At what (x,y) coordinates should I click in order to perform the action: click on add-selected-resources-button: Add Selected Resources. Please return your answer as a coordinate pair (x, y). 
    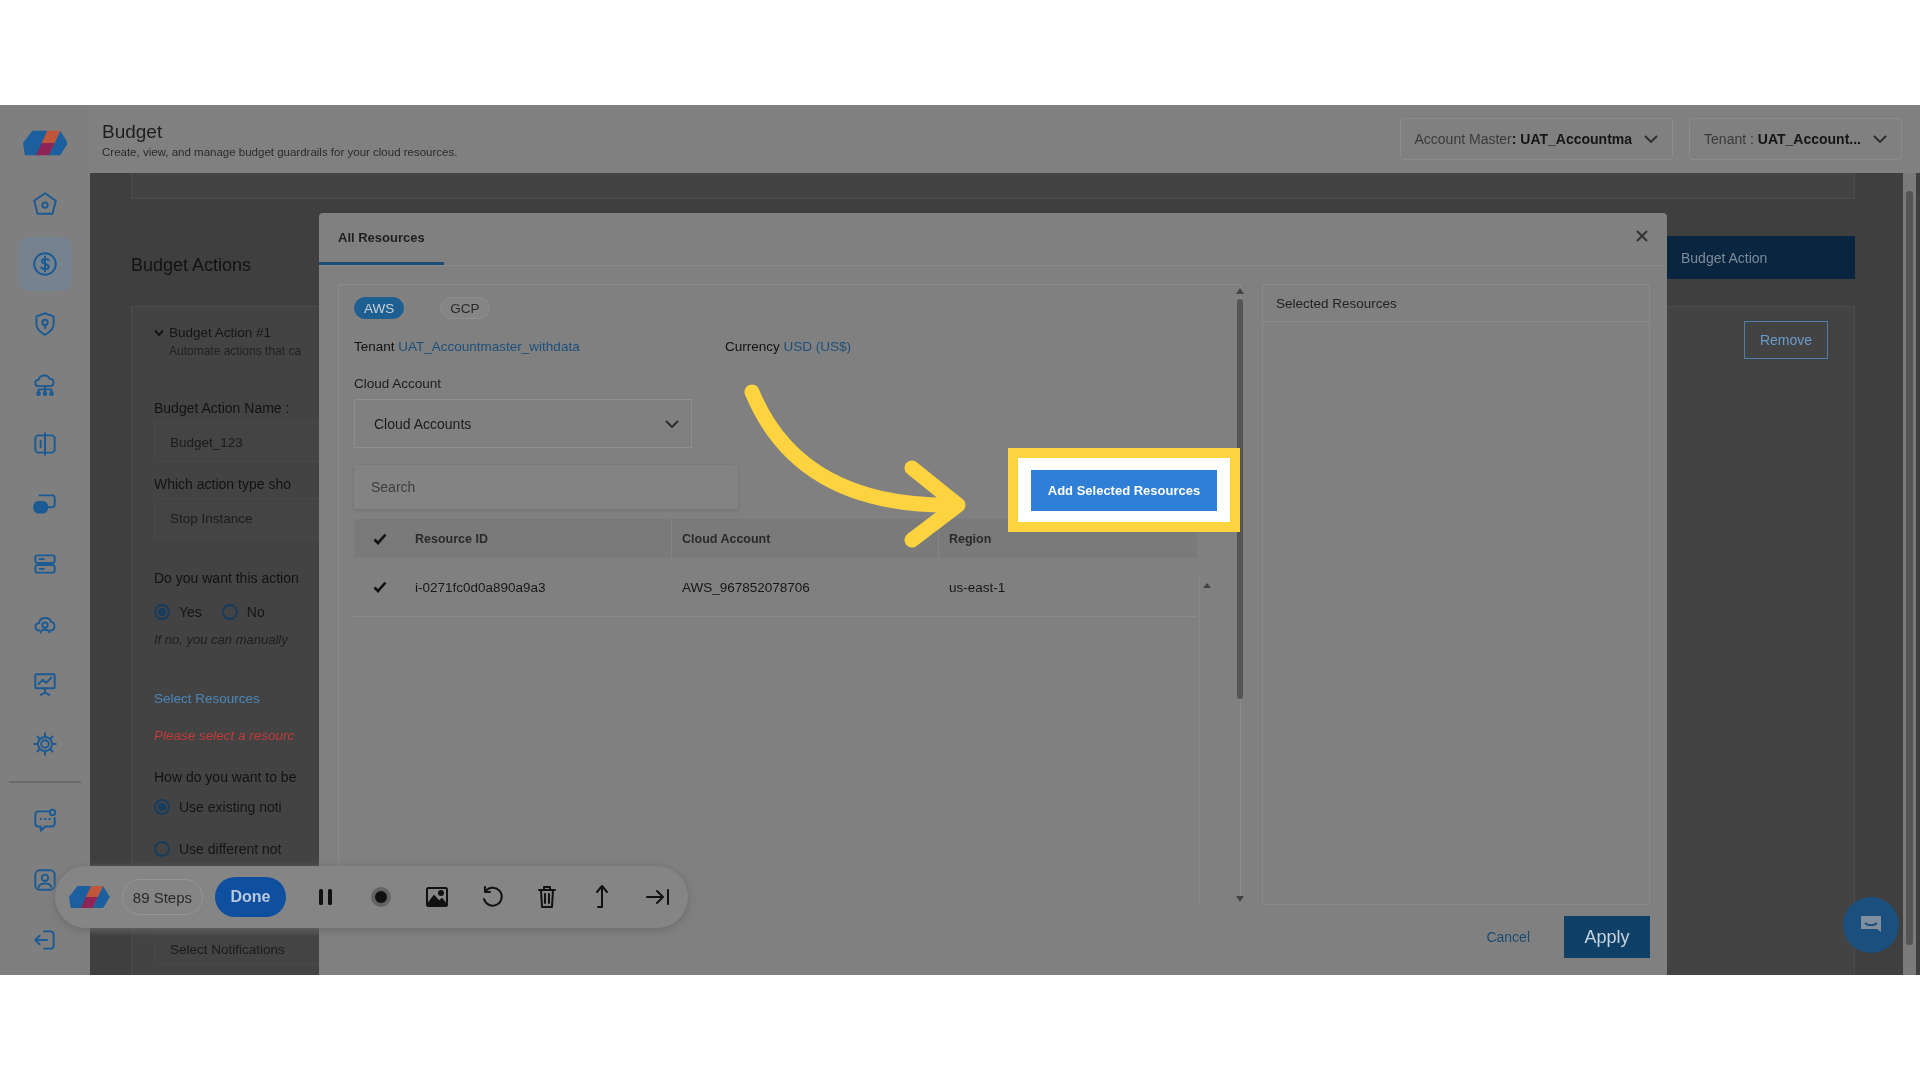
    Looking at the image, I should click on (1124, 490).